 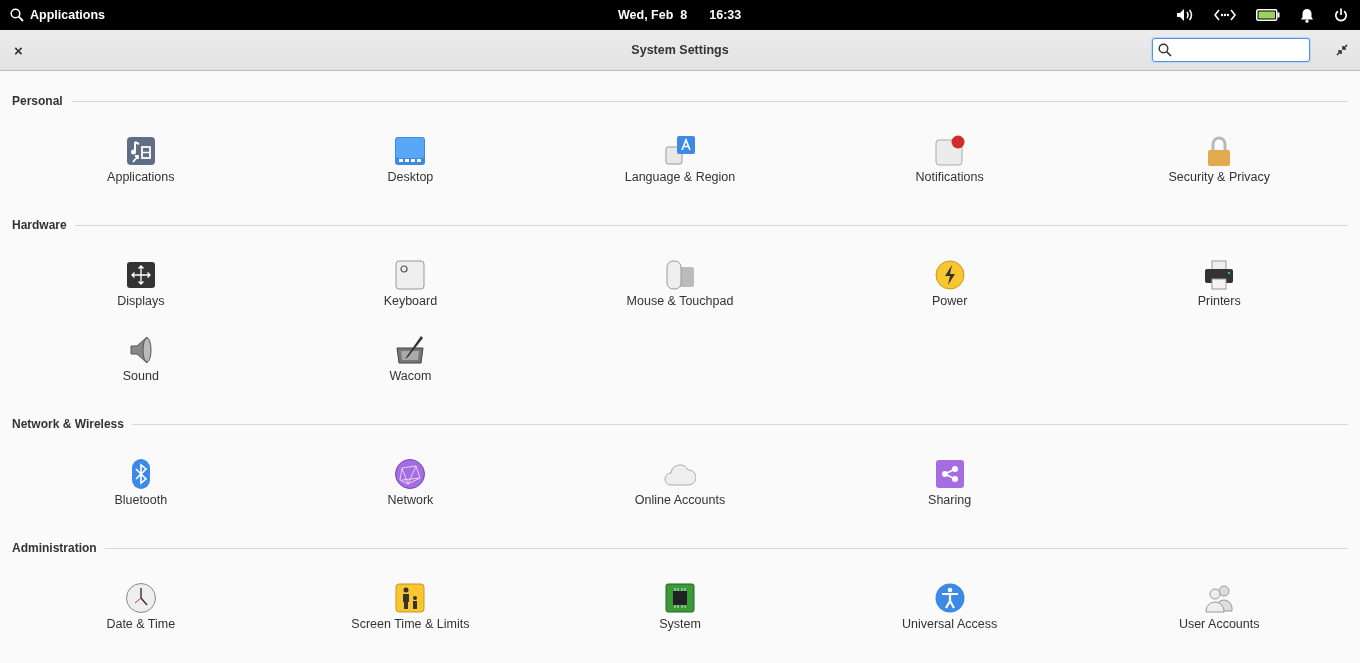 What do you see at coordinates (410, 151) in the screenshot?
I see `desktop-icon` at bounding box center [410, 151].